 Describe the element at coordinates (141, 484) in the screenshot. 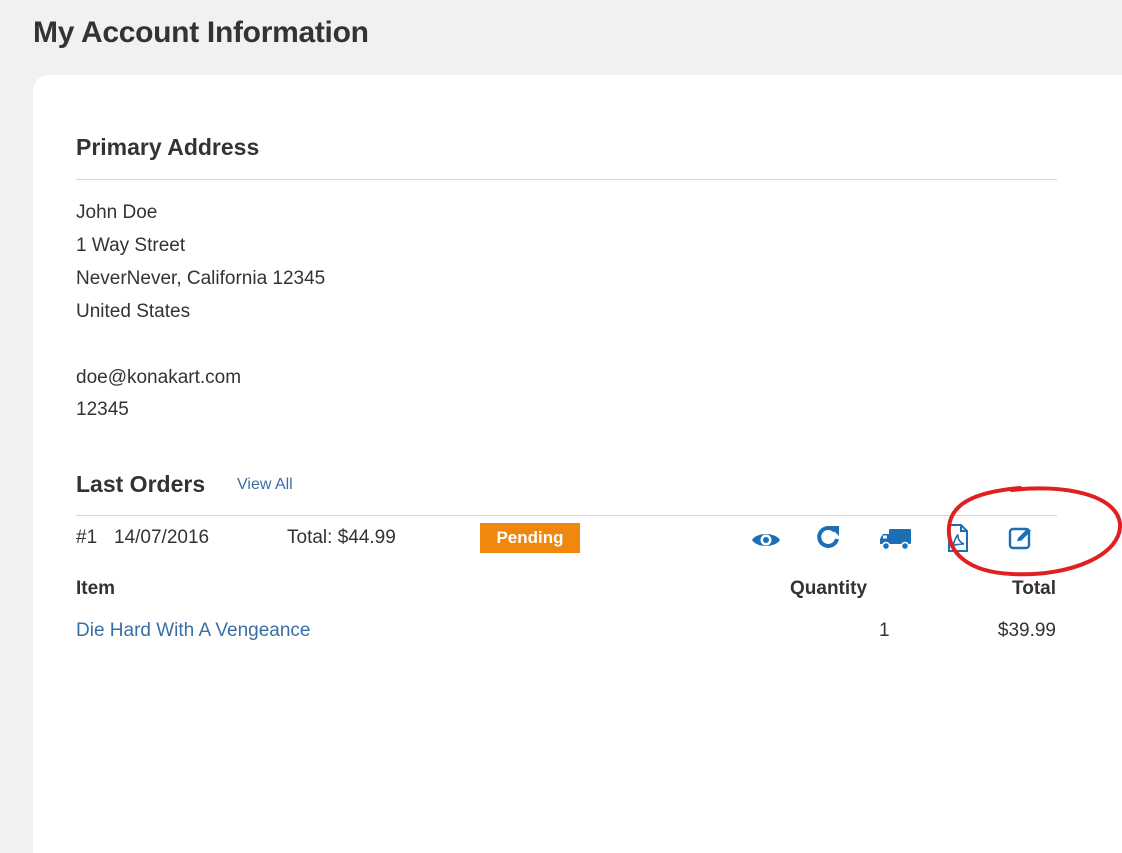

I see `last-orders-heading: Last Orders` at that location.